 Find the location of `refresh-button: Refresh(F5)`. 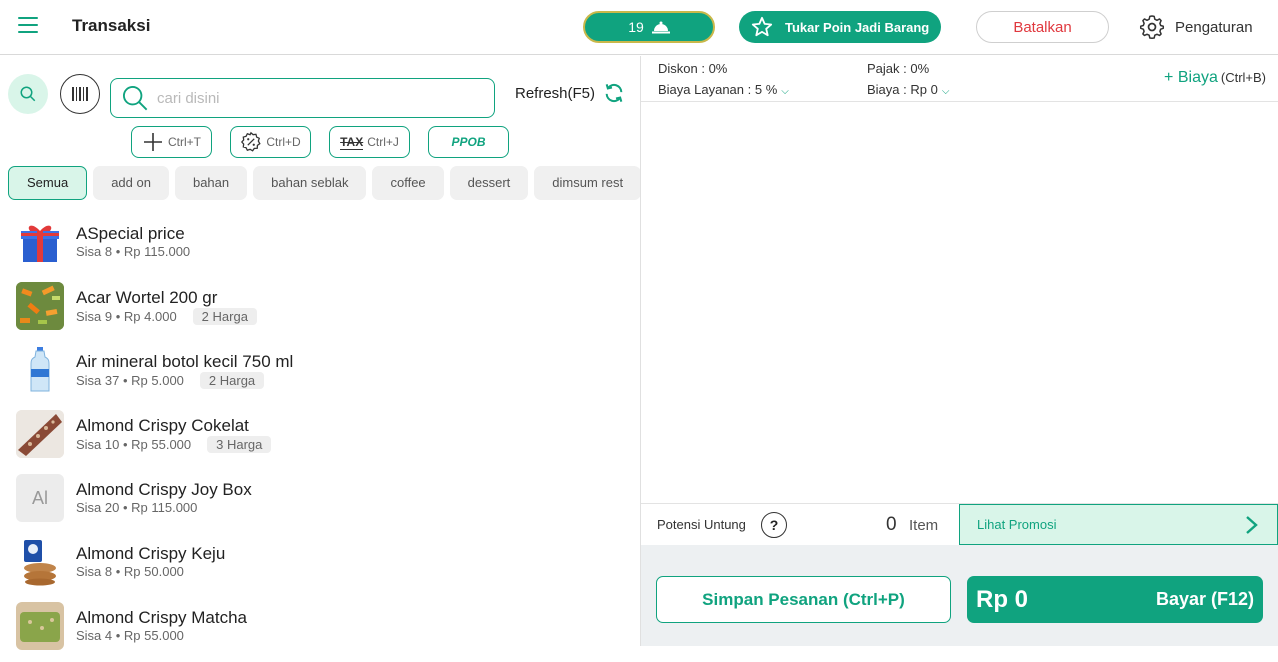

refresh-button: Refresh(F5) is located at coordinates (570, 93).